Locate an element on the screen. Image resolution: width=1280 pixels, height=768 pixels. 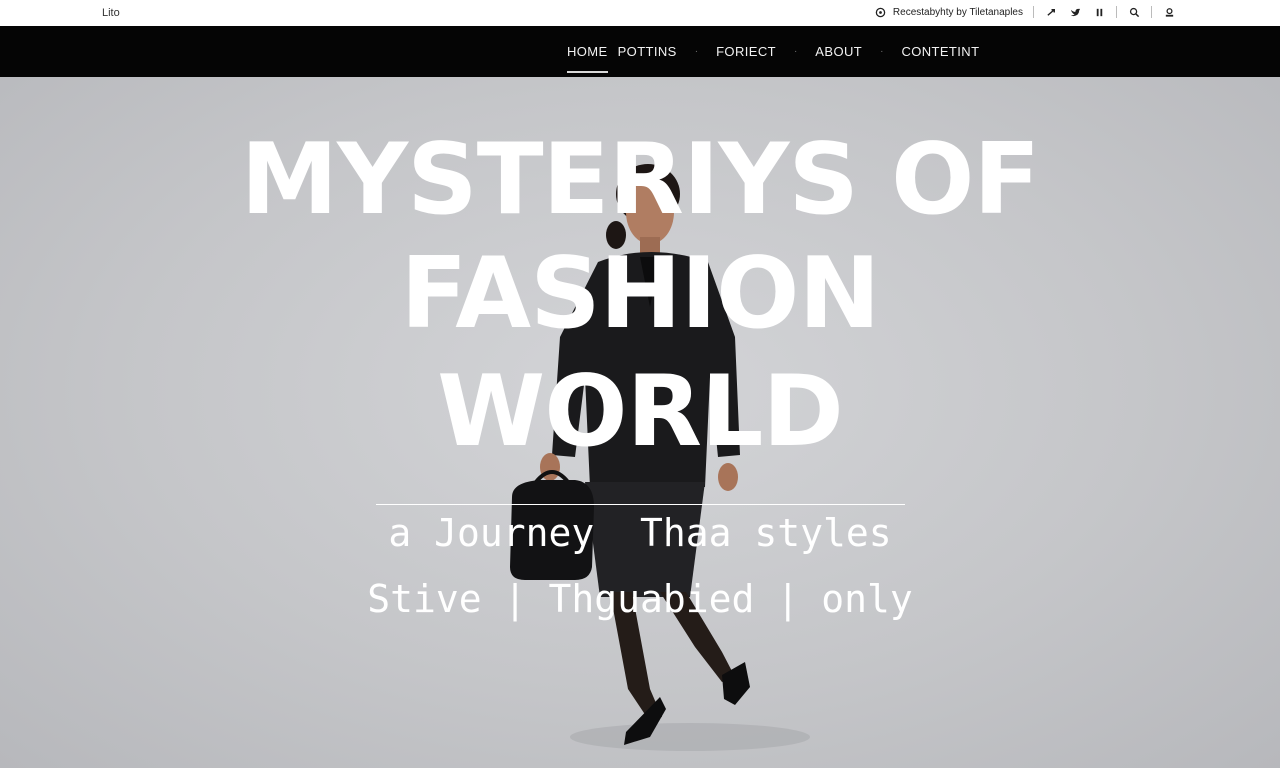
share-icon is located at coordinates (1051, 12).